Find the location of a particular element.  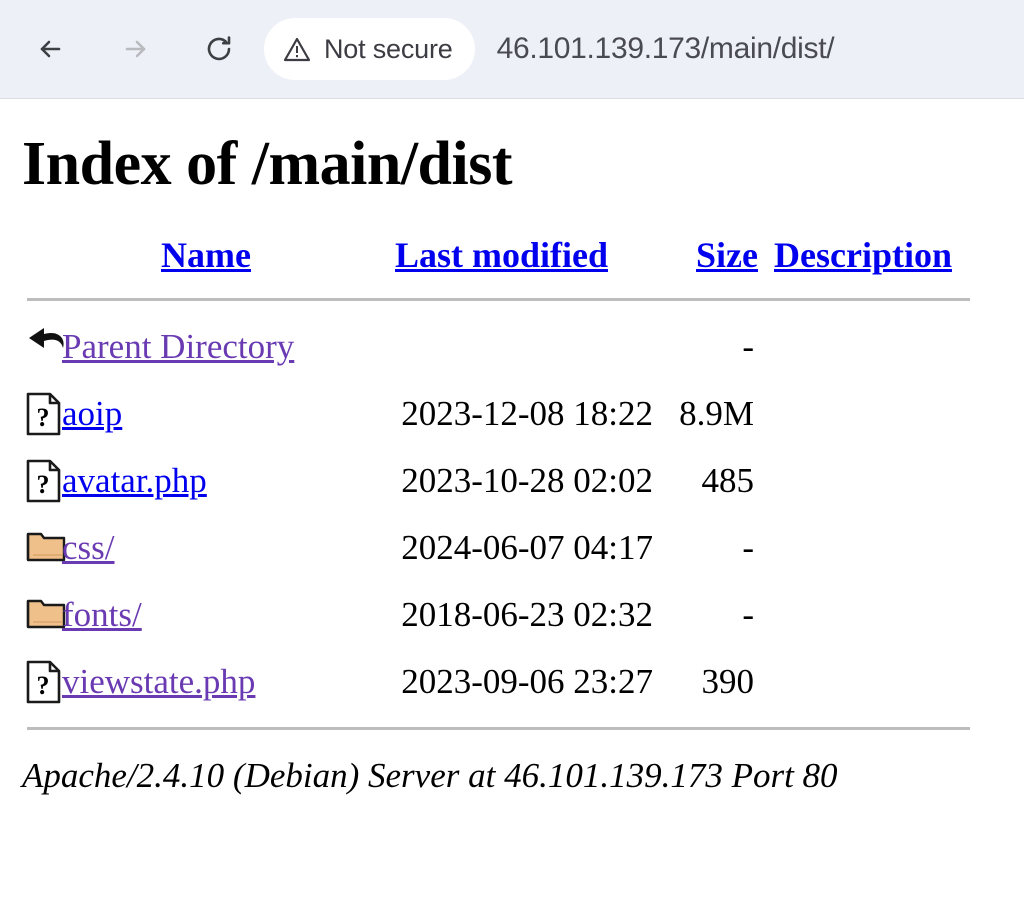

table-row: ? aoip 2023-12-08 18:22 8.9M is located at coordinates (512, 413).